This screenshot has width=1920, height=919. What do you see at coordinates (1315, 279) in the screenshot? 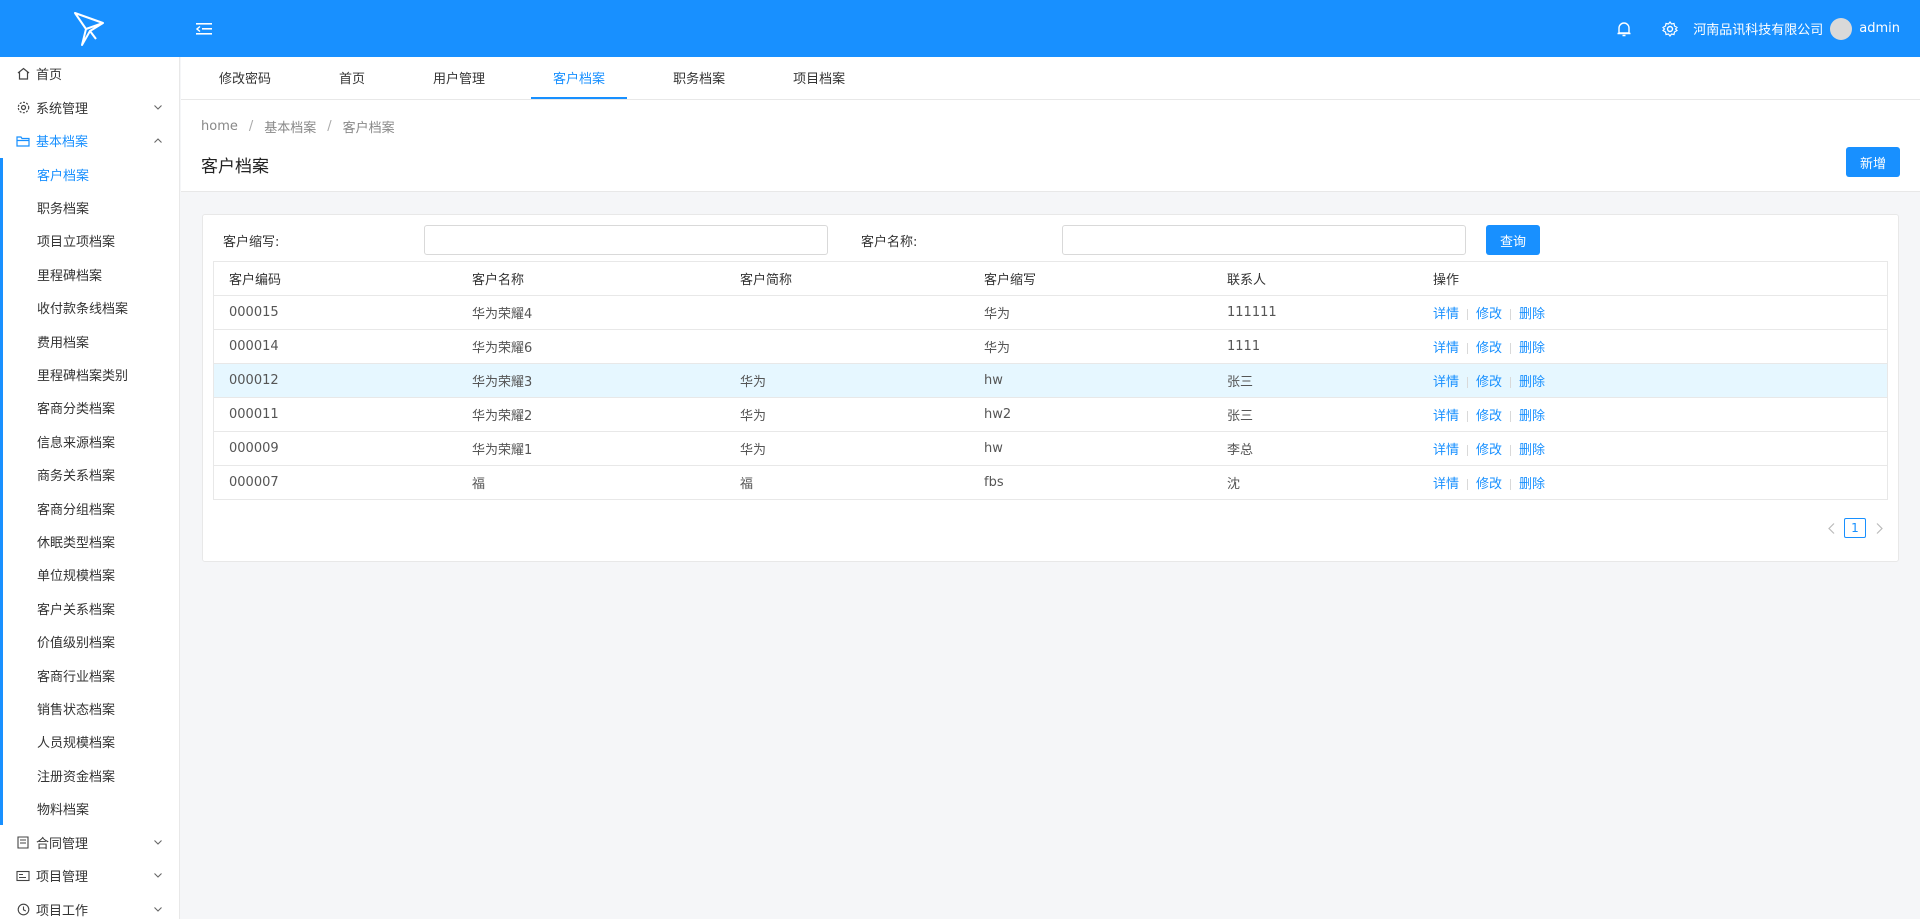
I see `column-header: 联系人` at bounding box center [1315, 279].